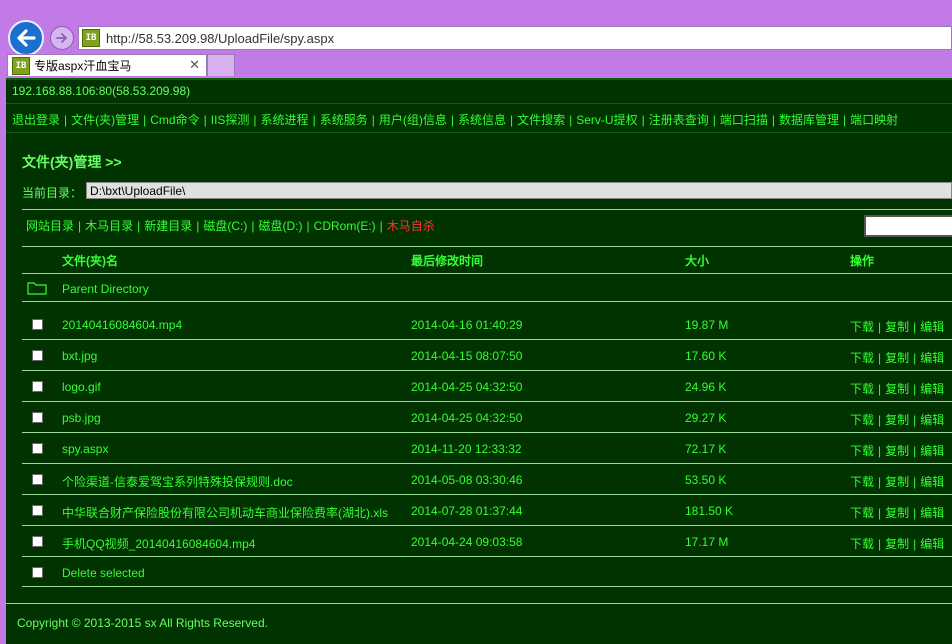  Describe the element at coordinates (225, 512) in the screenshot. I see `file-name-link: 中华联合财产保险股份有限公司机动车商业保险费率(湖北).xls` at that location.